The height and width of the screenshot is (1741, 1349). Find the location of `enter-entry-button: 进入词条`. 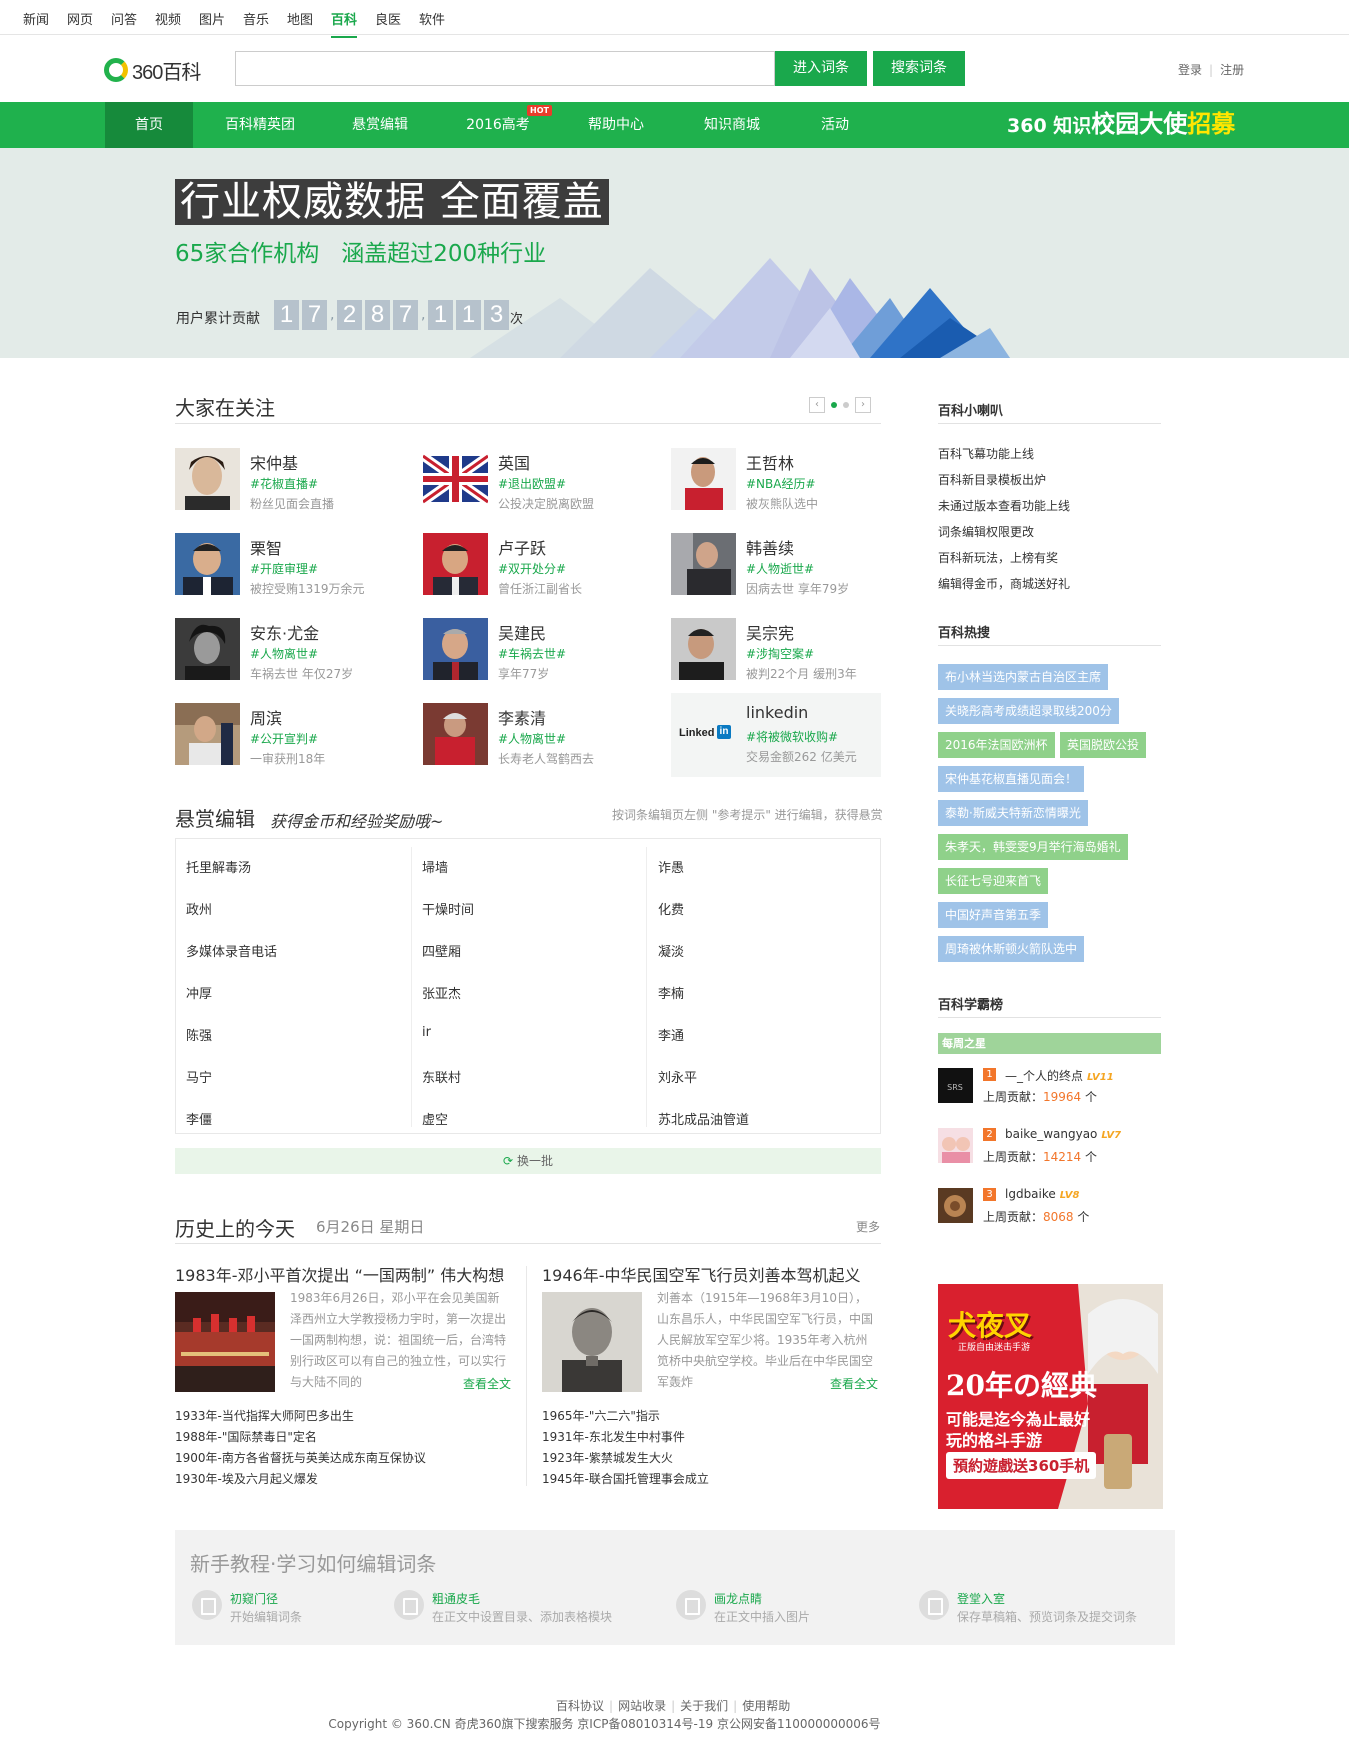

enter-entry-button: 进入词条 is located at coordinates (821, 68).